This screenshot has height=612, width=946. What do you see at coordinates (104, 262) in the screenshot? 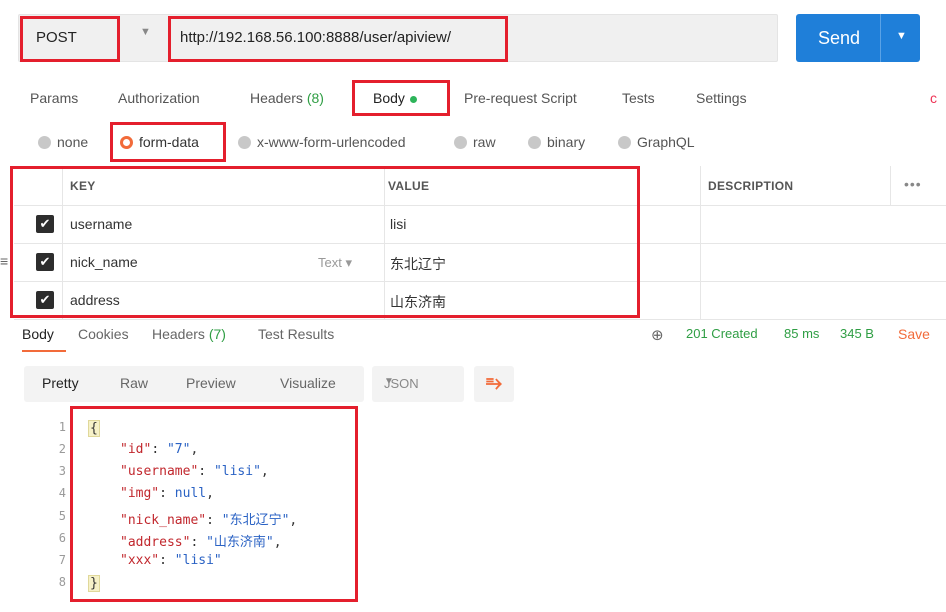
I see `param-key: nick_name` at bounding box center [104, 262].